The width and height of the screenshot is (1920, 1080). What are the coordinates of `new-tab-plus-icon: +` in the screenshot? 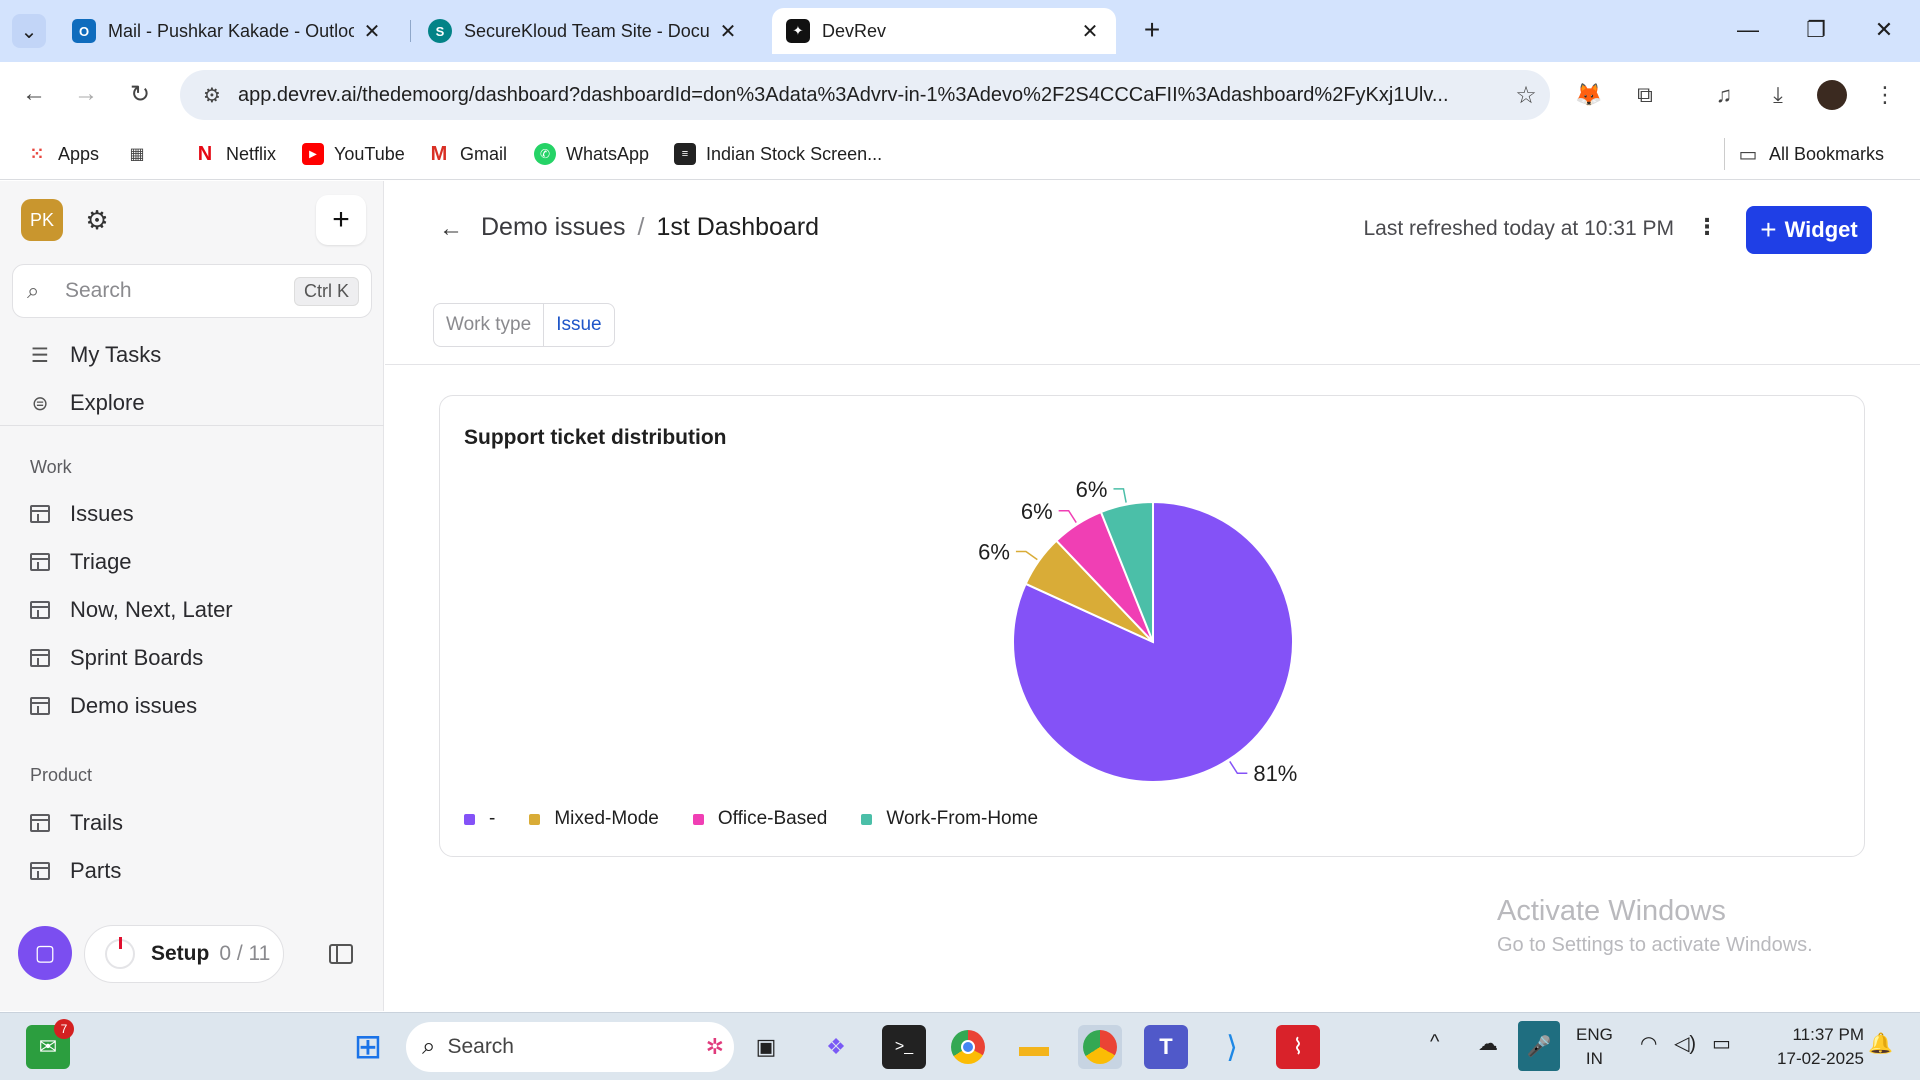 It's located at (1152, 30).